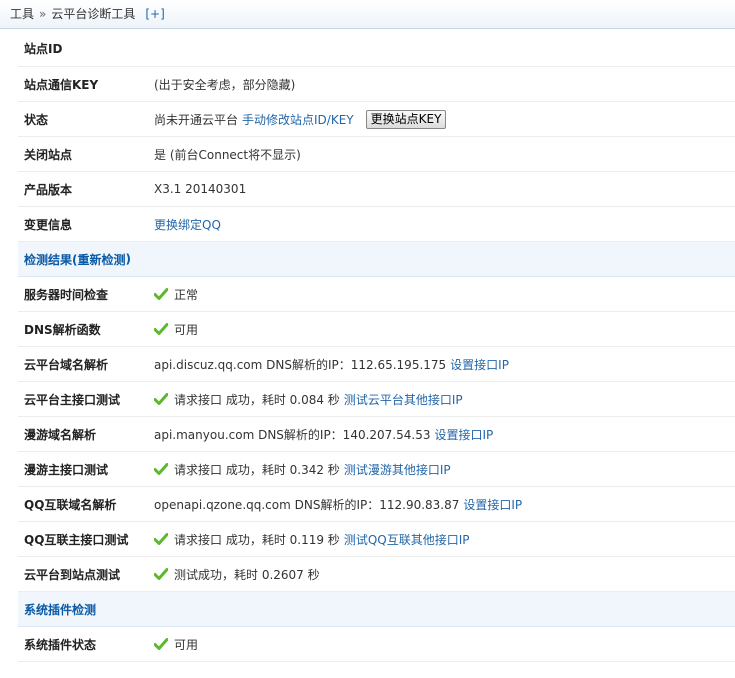 This screenshot has height=678, width=735. Describe the element at coordinates (128, 259) in the screenshot. I see `check-results-close: )` at that location.